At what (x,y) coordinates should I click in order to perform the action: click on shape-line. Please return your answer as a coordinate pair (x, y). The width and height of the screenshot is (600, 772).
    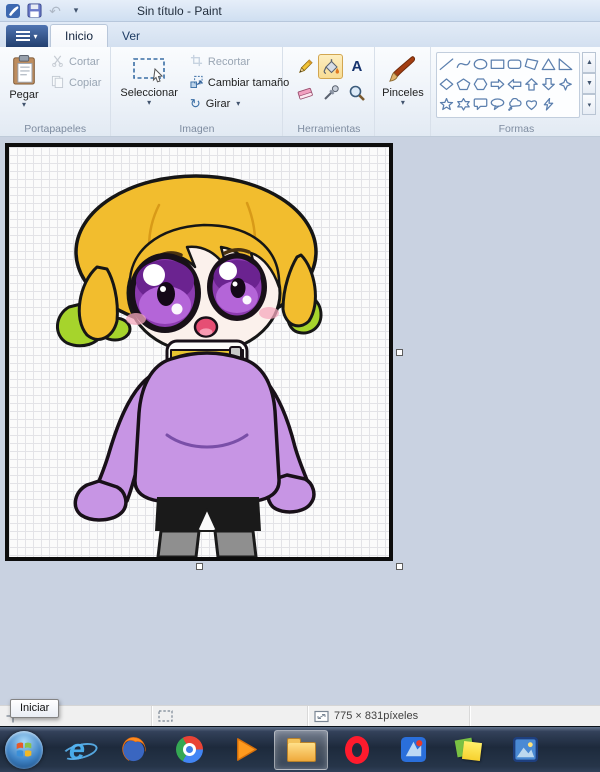
    Looking at the image, I should click on (446, 64).